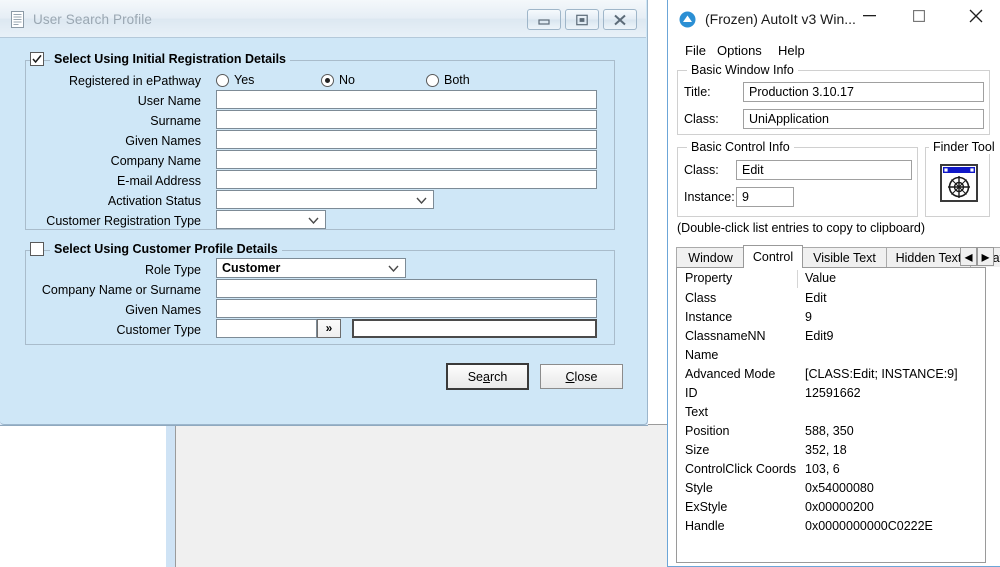 Image resolution: width=1000 pixels, height=567 pixels. I want to click on finder-tool-legend: Finder Tool, so click(964, 147).